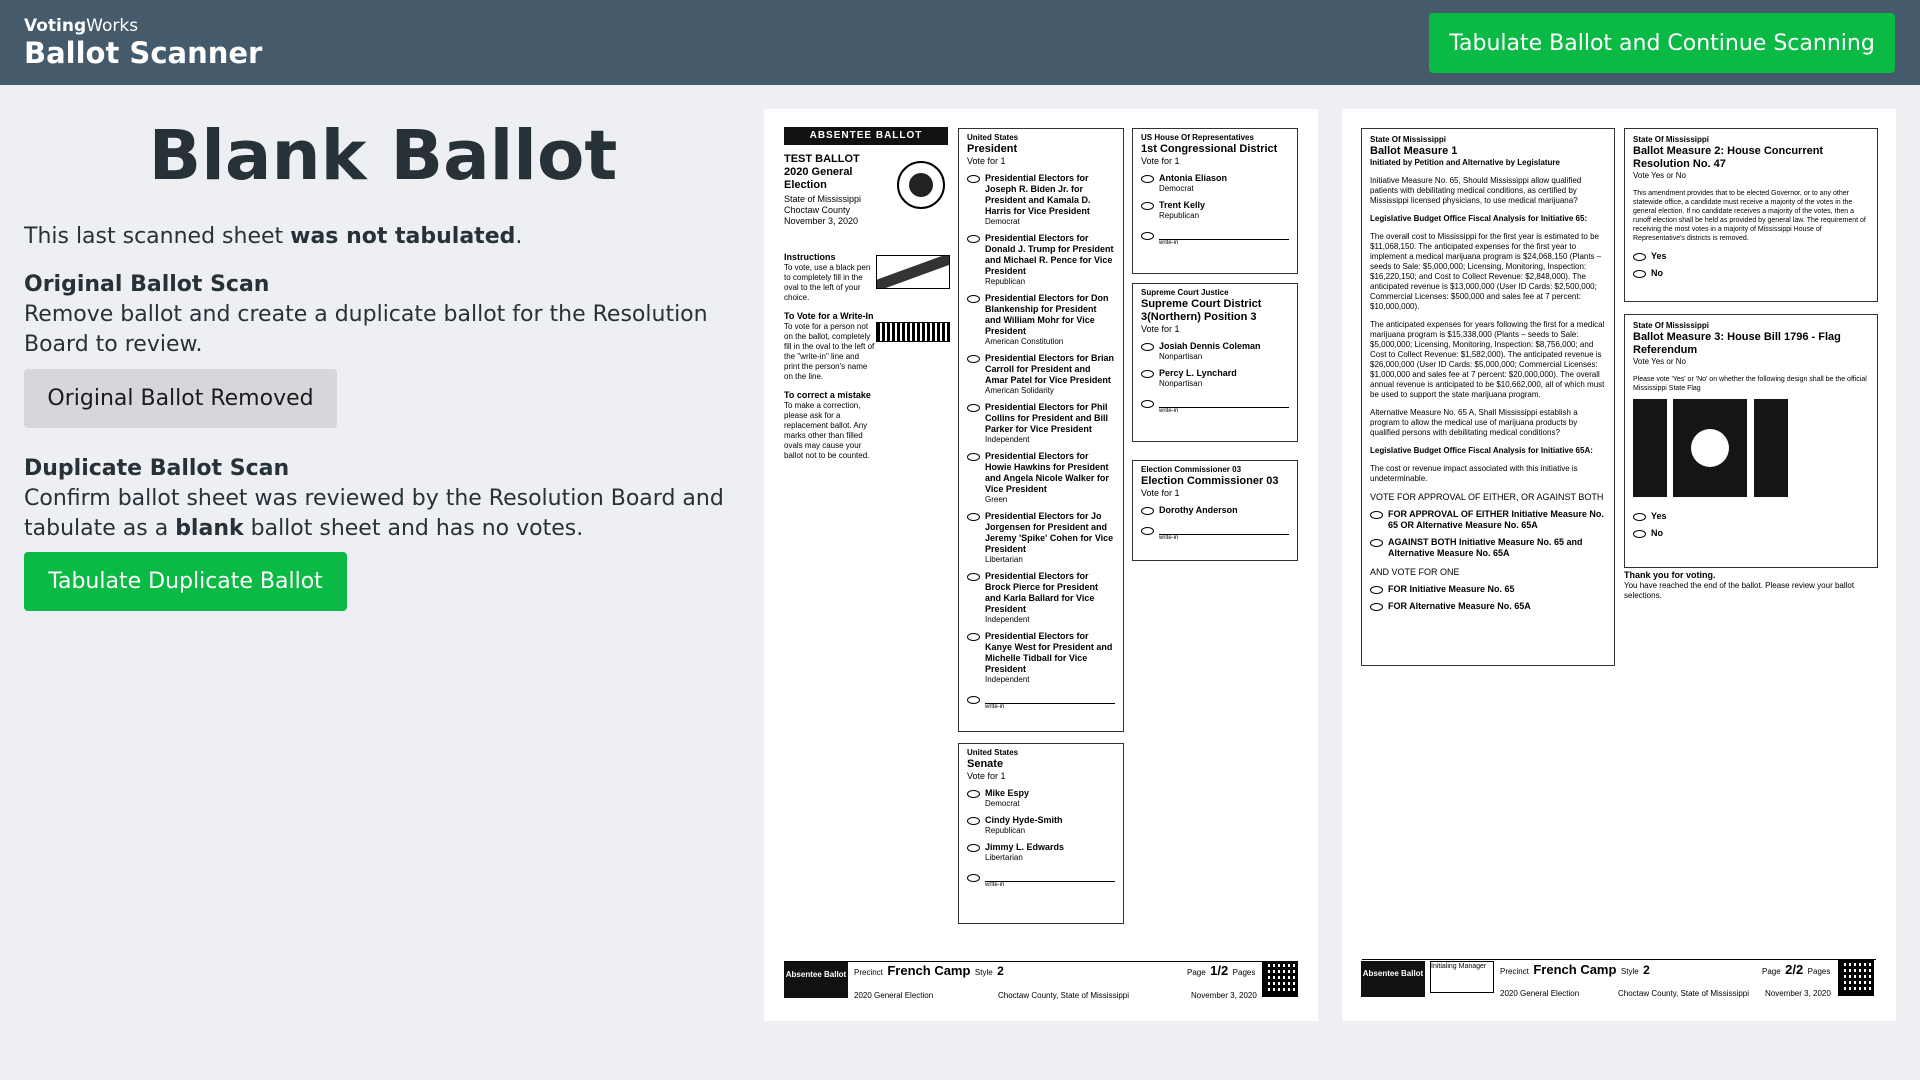 The image size is (1920, 1080). What do you see at coordinates (866, 136) in the screenshot?
I see `absentee-banner: ABSENTEE BALLOT` at bounding box center [866, 136].